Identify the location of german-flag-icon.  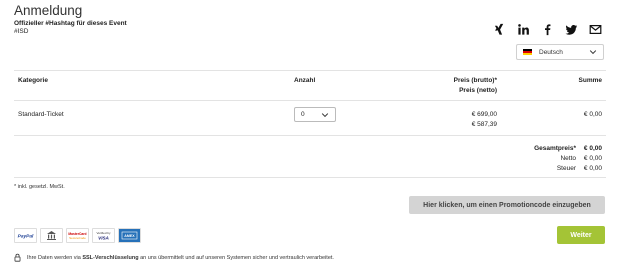
(527, 52).